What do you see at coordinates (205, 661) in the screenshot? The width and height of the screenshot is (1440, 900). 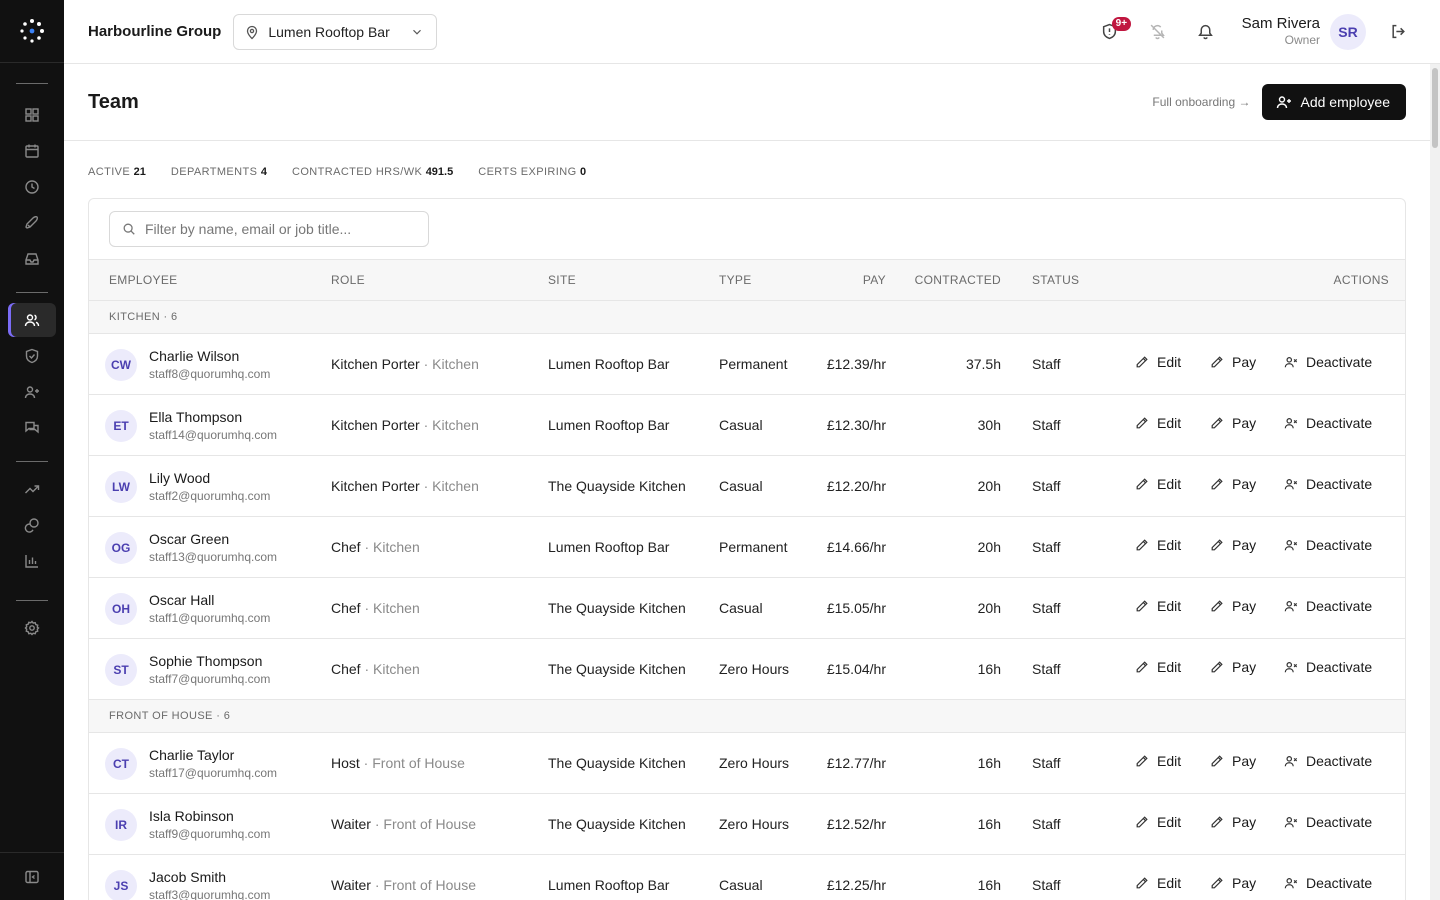 I see `employee-name: Sophie Thompson` at bounding box center [205, 661].